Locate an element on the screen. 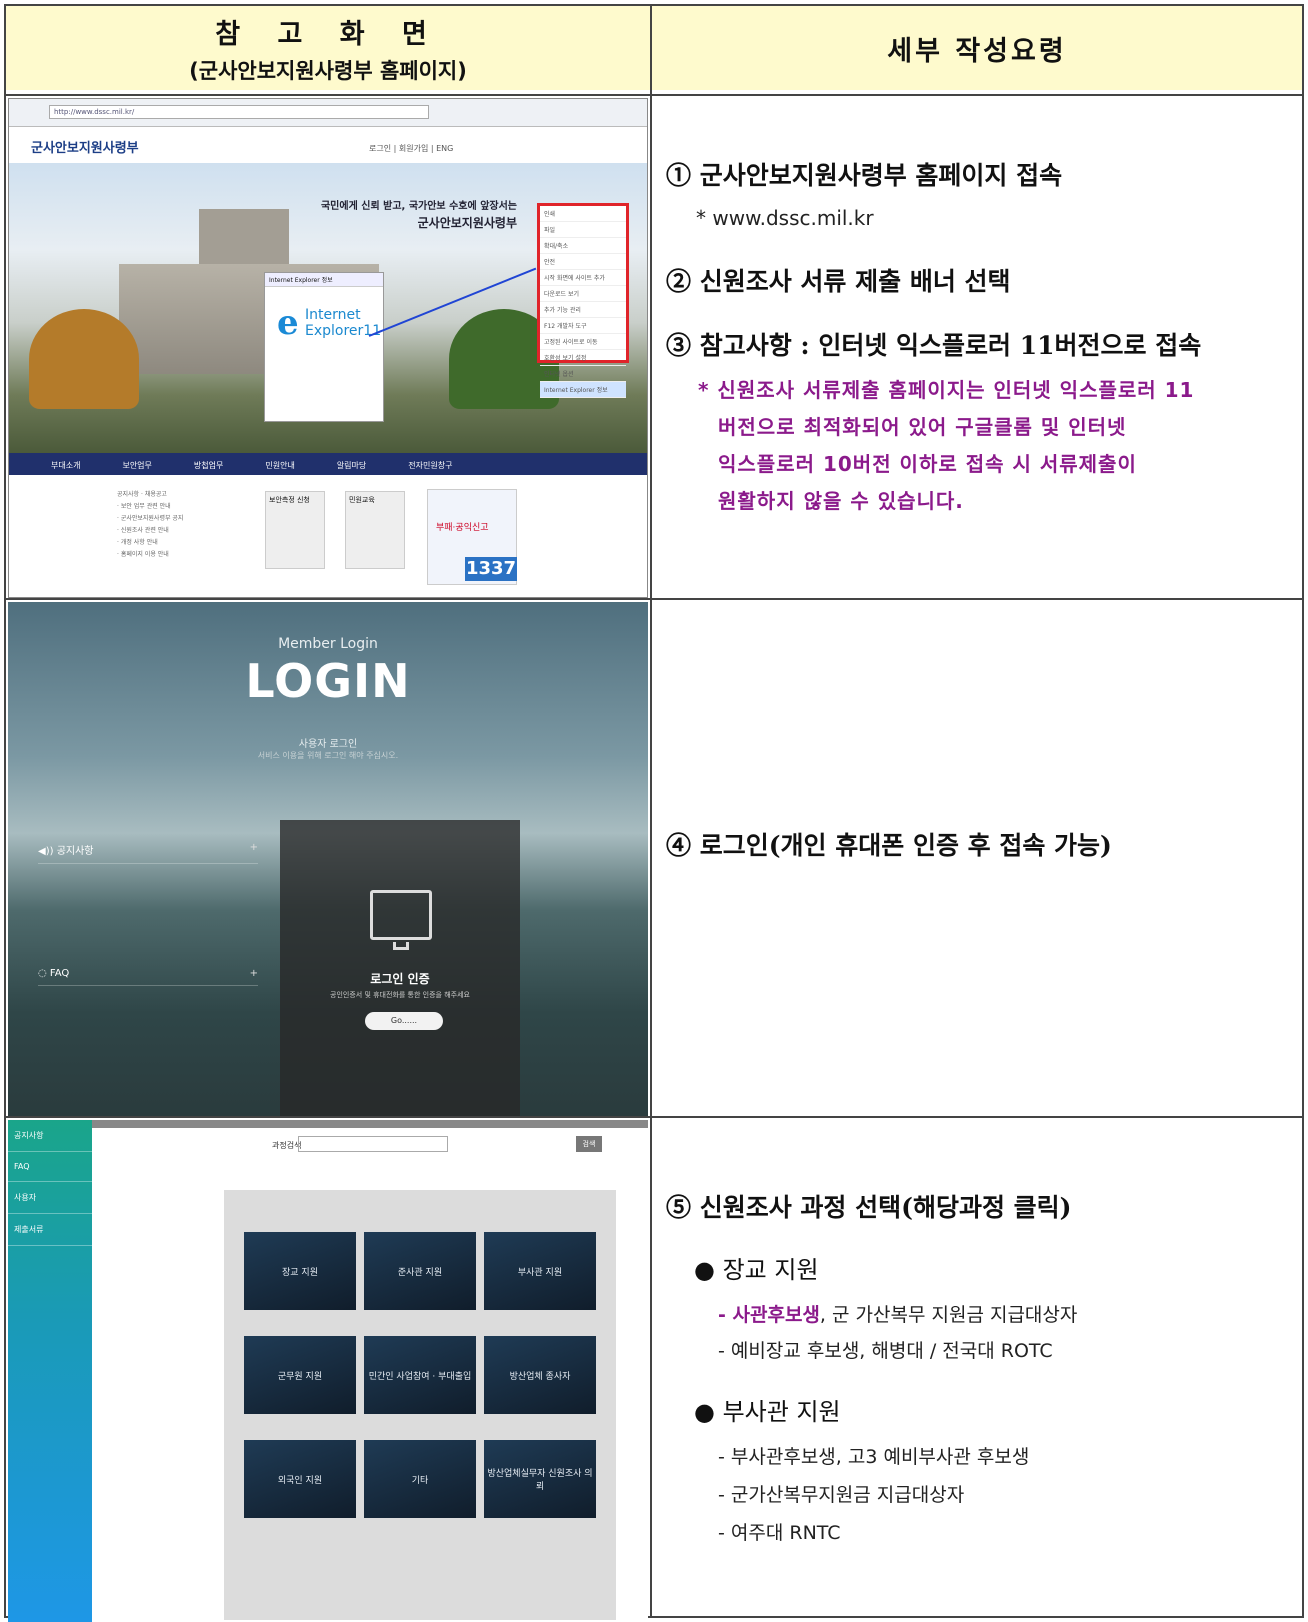  popup-titlebar: Internet Explorer 정보 is located at coordinates (324, 280).